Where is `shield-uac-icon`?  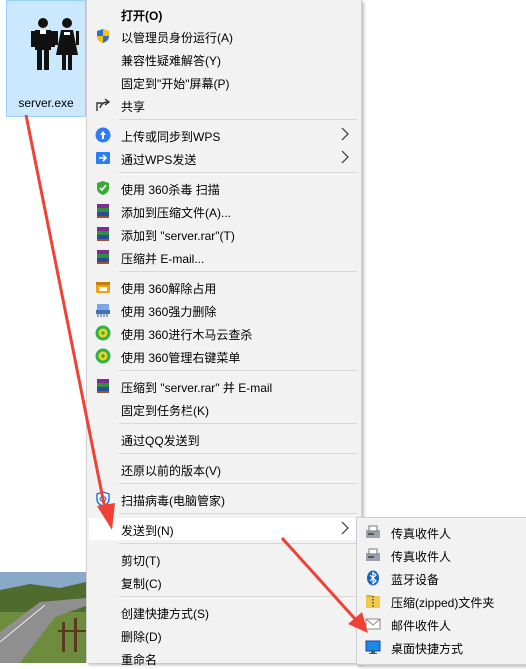
shield-uac-icon is located at coordinates (103, 36).